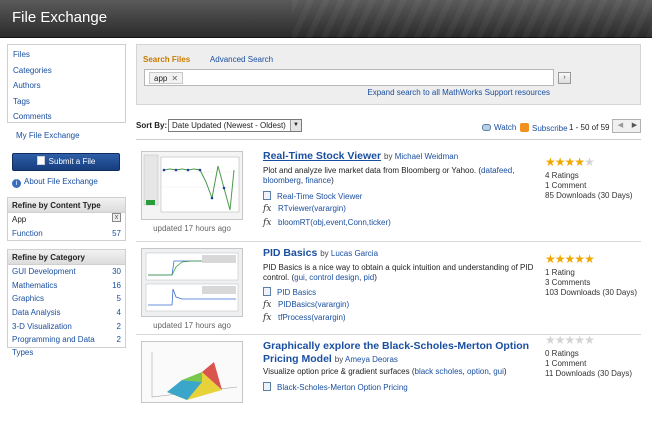 Image resolution: width=652 pixels, height=428 pixels. I want to click on category-label: Graphics, so click(28, 299).